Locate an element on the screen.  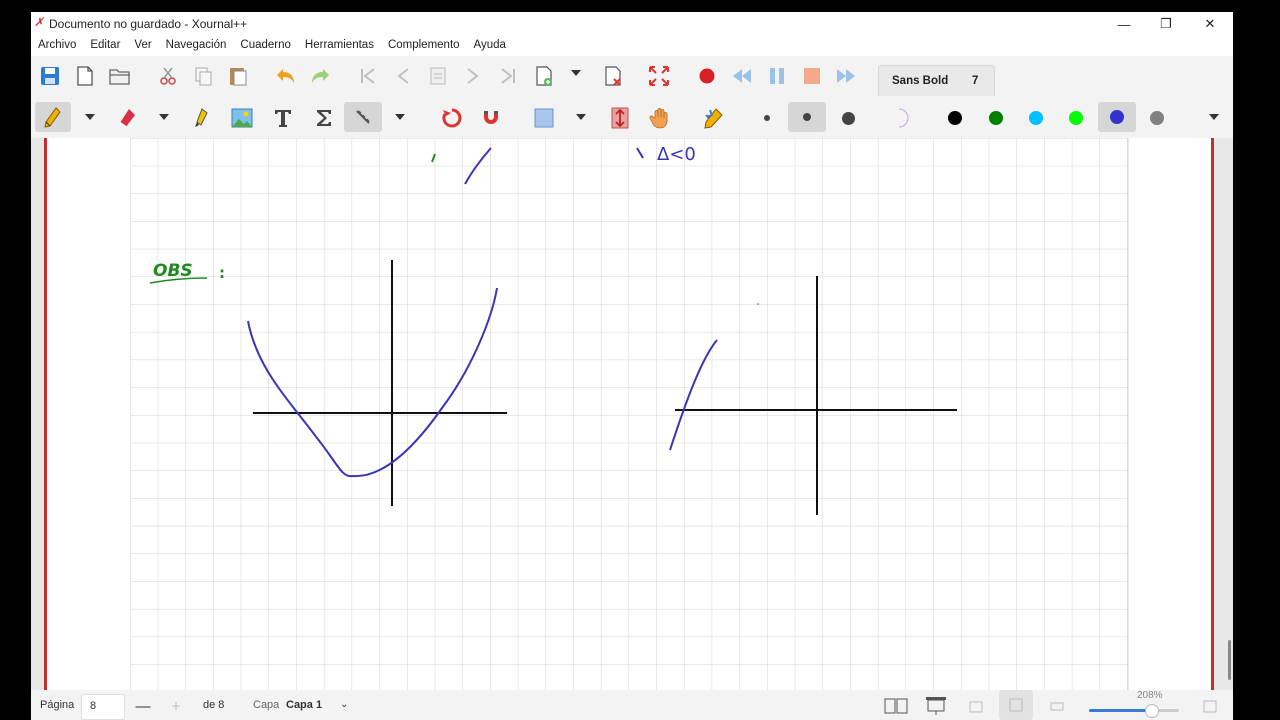
tools-toolbar is located at coordinates (632, 117).